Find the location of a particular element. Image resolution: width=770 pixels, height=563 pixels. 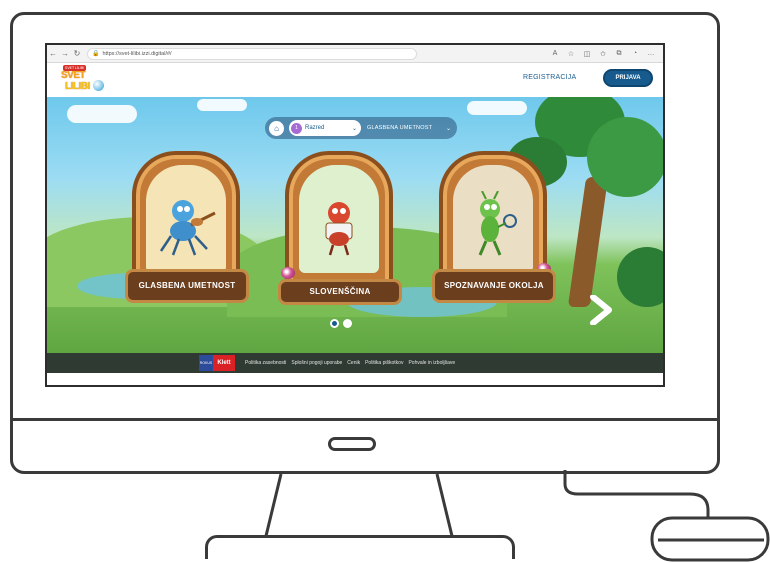

subject-select-label: GLASBENA UMETNOST is located at coordinates (399, 128).